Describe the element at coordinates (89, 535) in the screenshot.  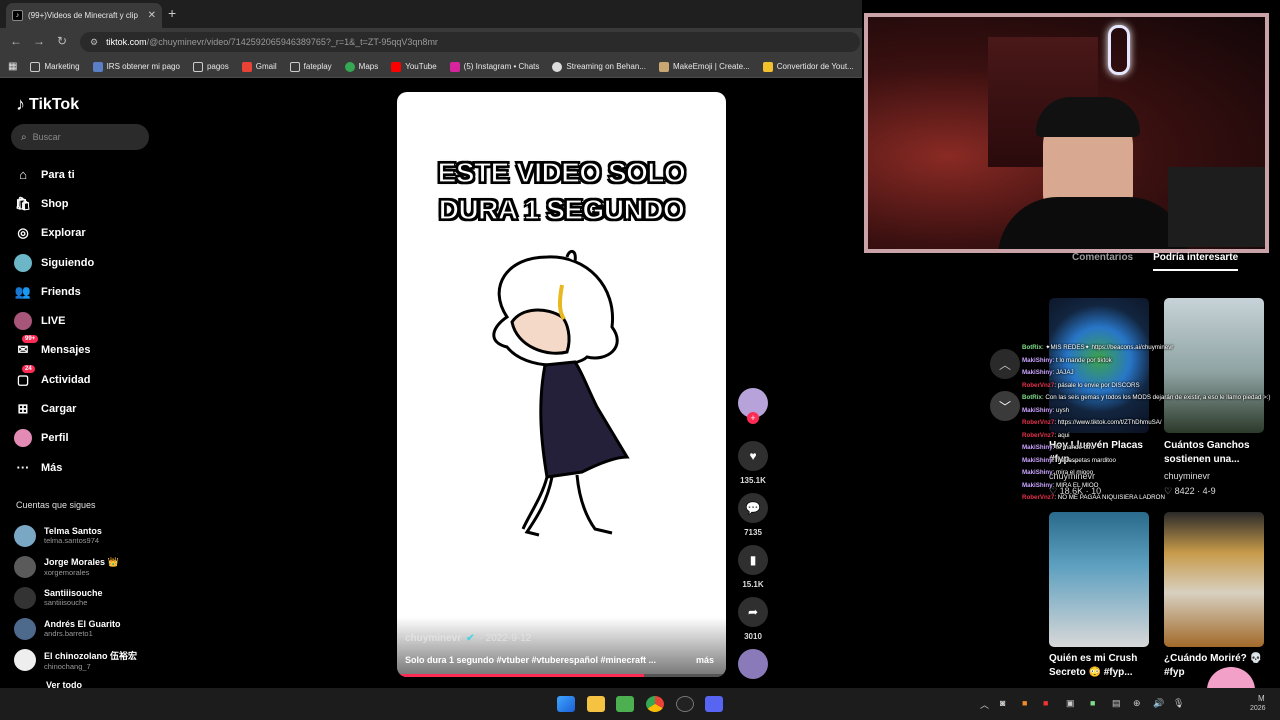
I see `following-account: Telma Santos telma.santos974` at that location.